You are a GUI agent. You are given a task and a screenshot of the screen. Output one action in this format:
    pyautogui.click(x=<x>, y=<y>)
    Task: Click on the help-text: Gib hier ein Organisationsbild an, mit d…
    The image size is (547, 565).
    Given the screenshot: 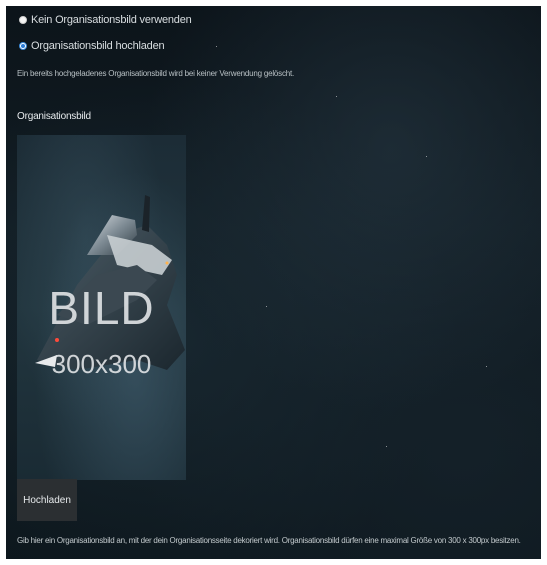 What is the action you would take?
    pyautogui.click(x=269, y=540)
    